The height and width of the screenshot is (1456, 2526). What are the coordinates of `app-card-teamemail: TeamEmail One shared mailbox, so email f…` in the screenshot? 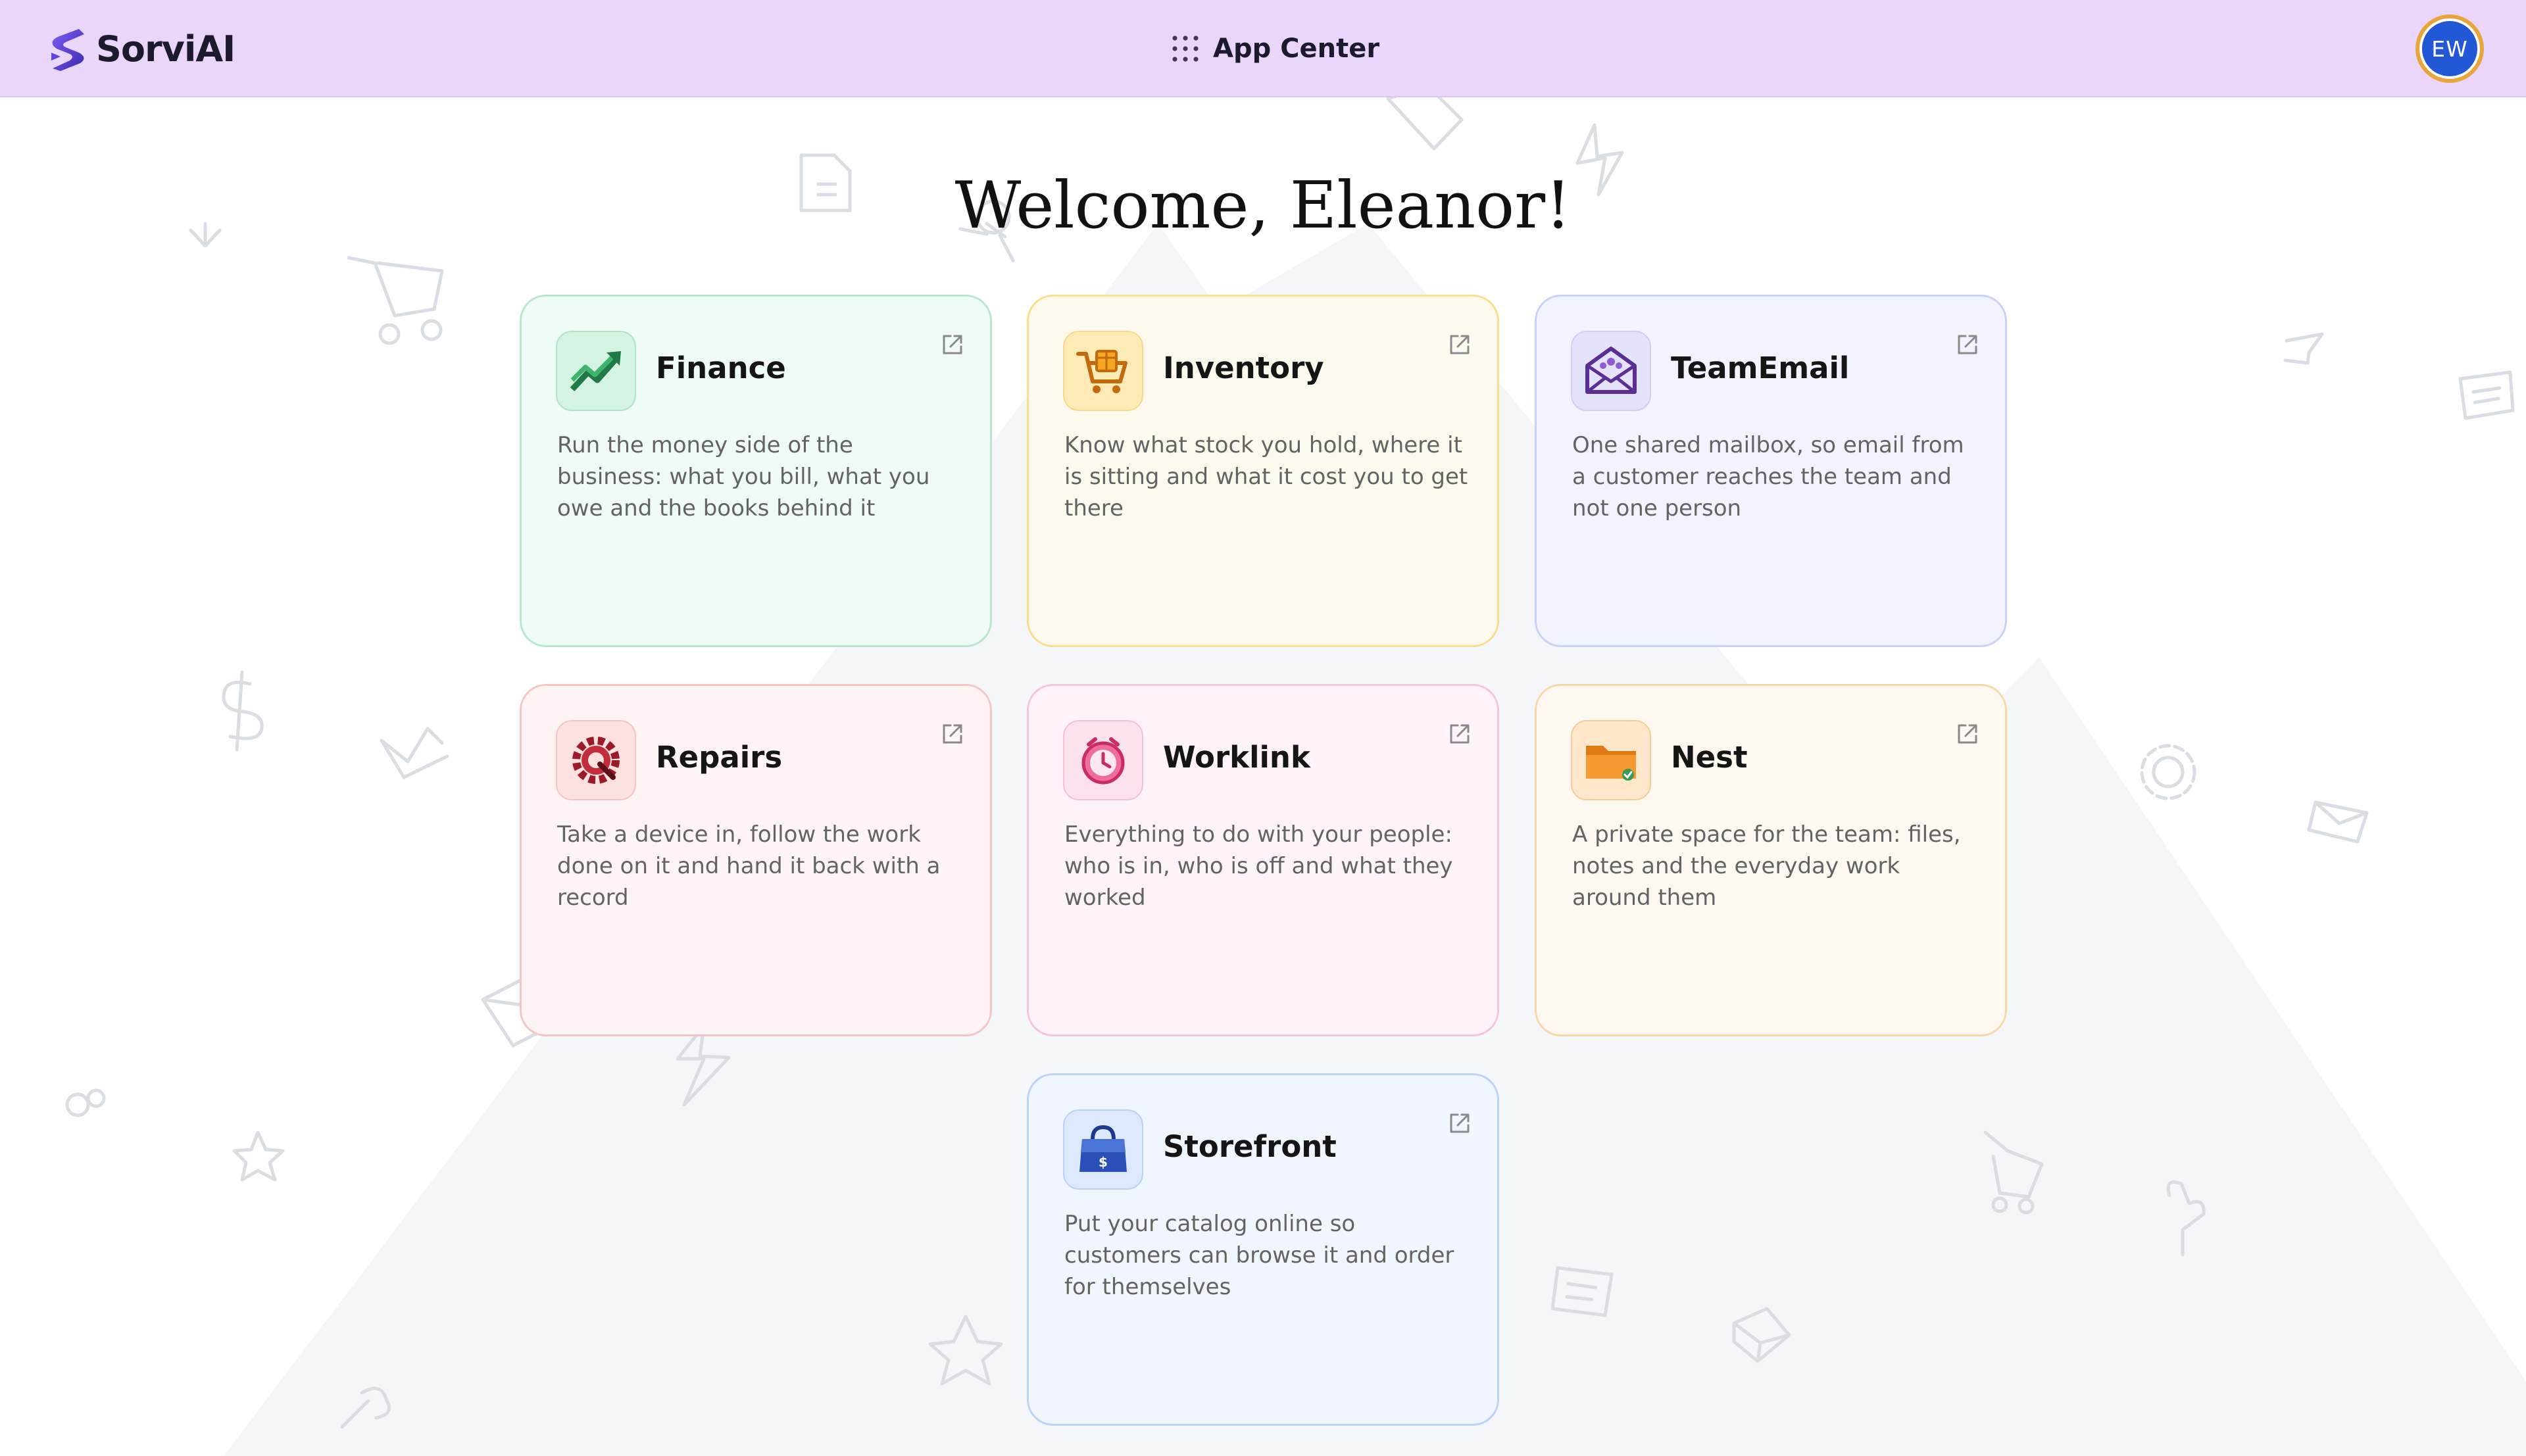 It's located at (1771, 471).